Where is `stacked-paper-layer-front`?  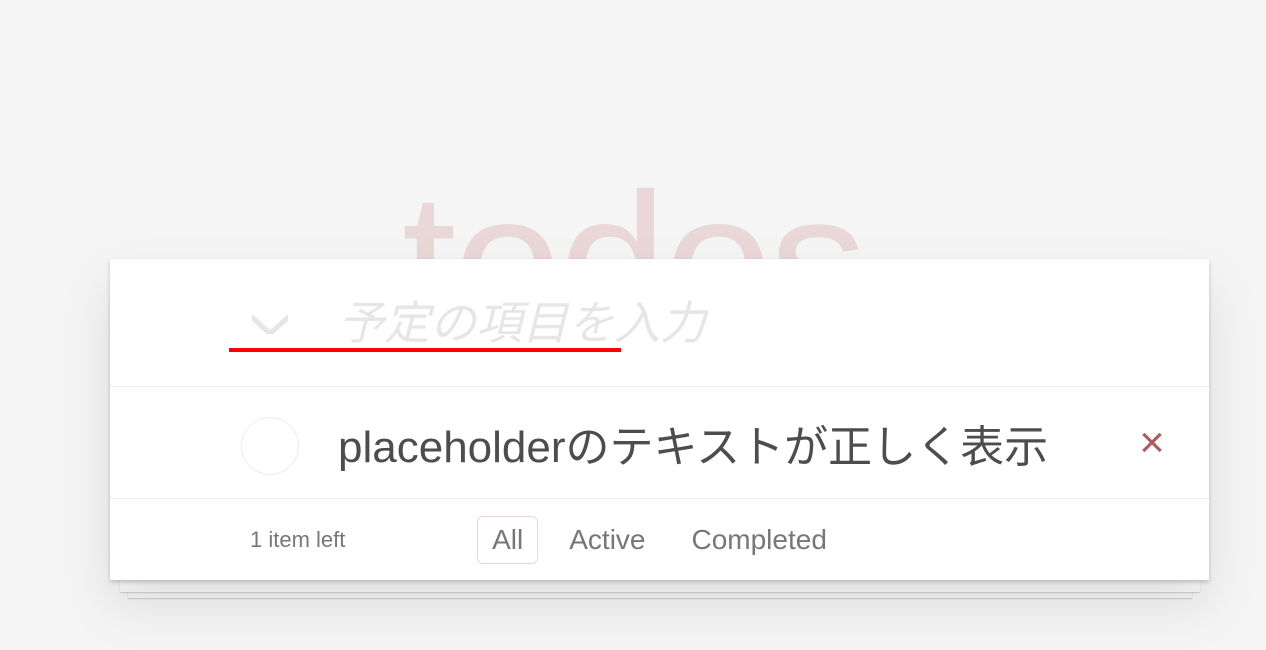 stacked-paper-layer-front is located at coordinates (660, 585).